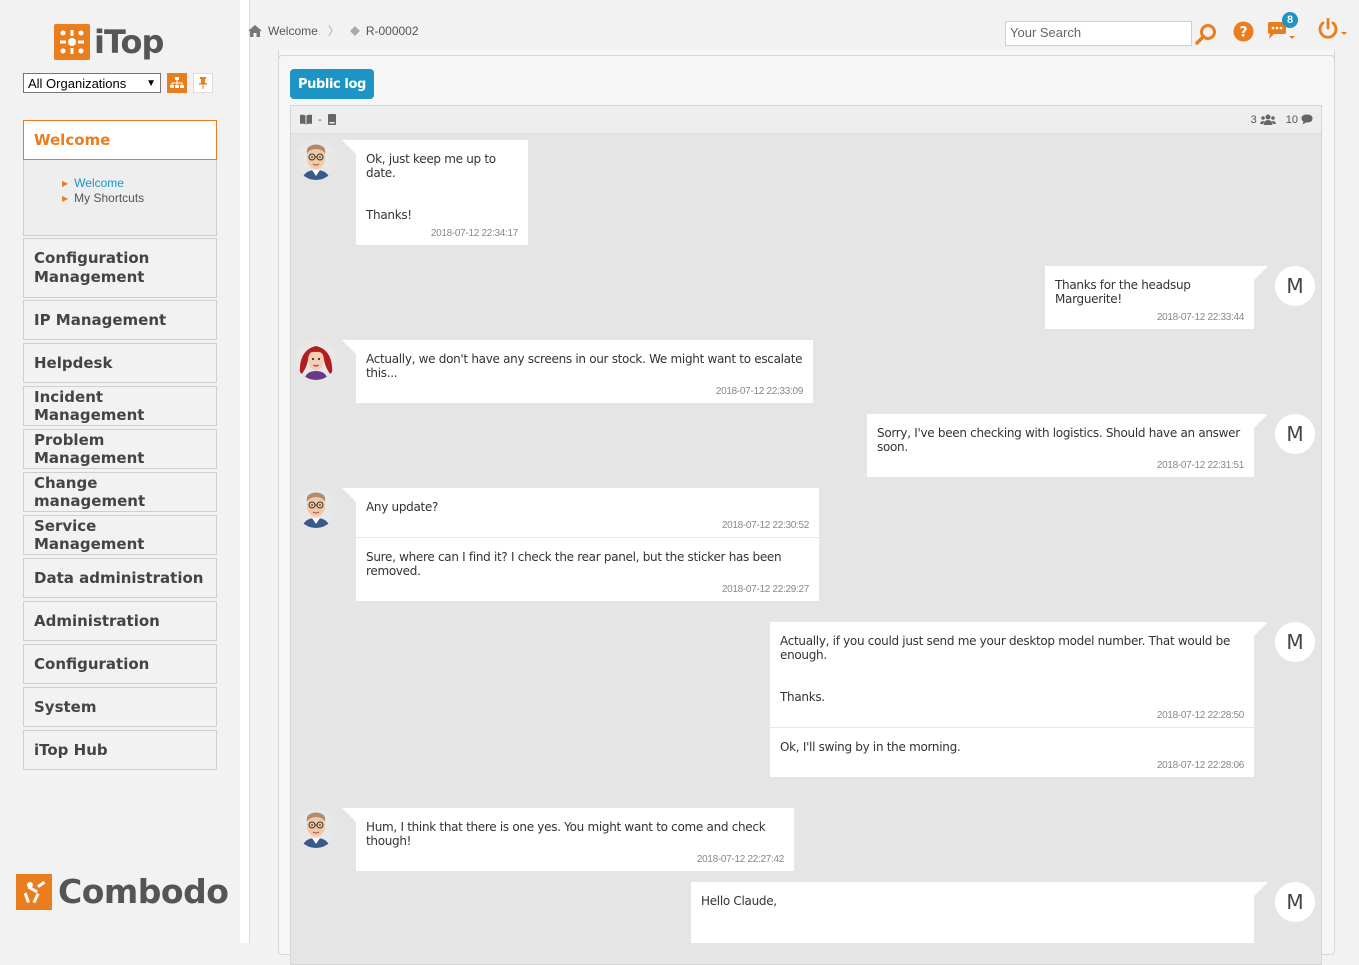 The height and width of the screenshot is (965, 1359). I want to click on ticket-icon, so click(354, 30).